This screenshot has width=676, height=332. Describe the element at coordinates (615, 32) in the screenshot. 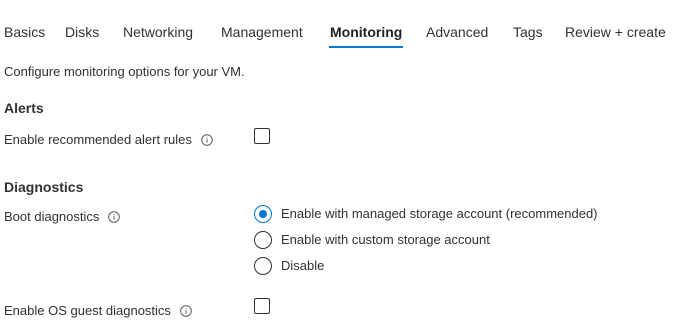

I see `tab-review-create: Review + create` at that location.